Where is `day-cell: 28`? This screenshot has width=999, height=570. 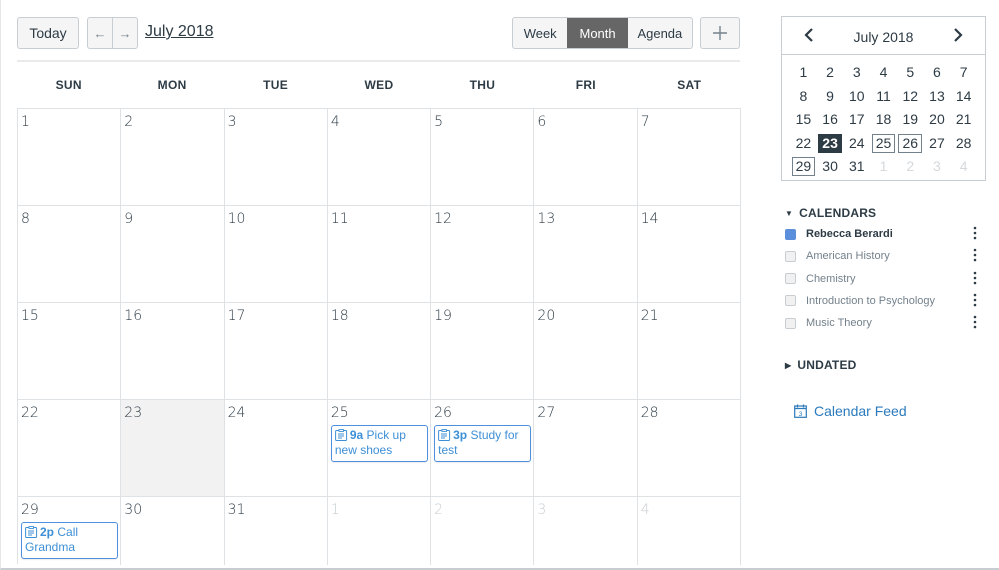
day-cell: 28 is located at coordinates (689, 448).